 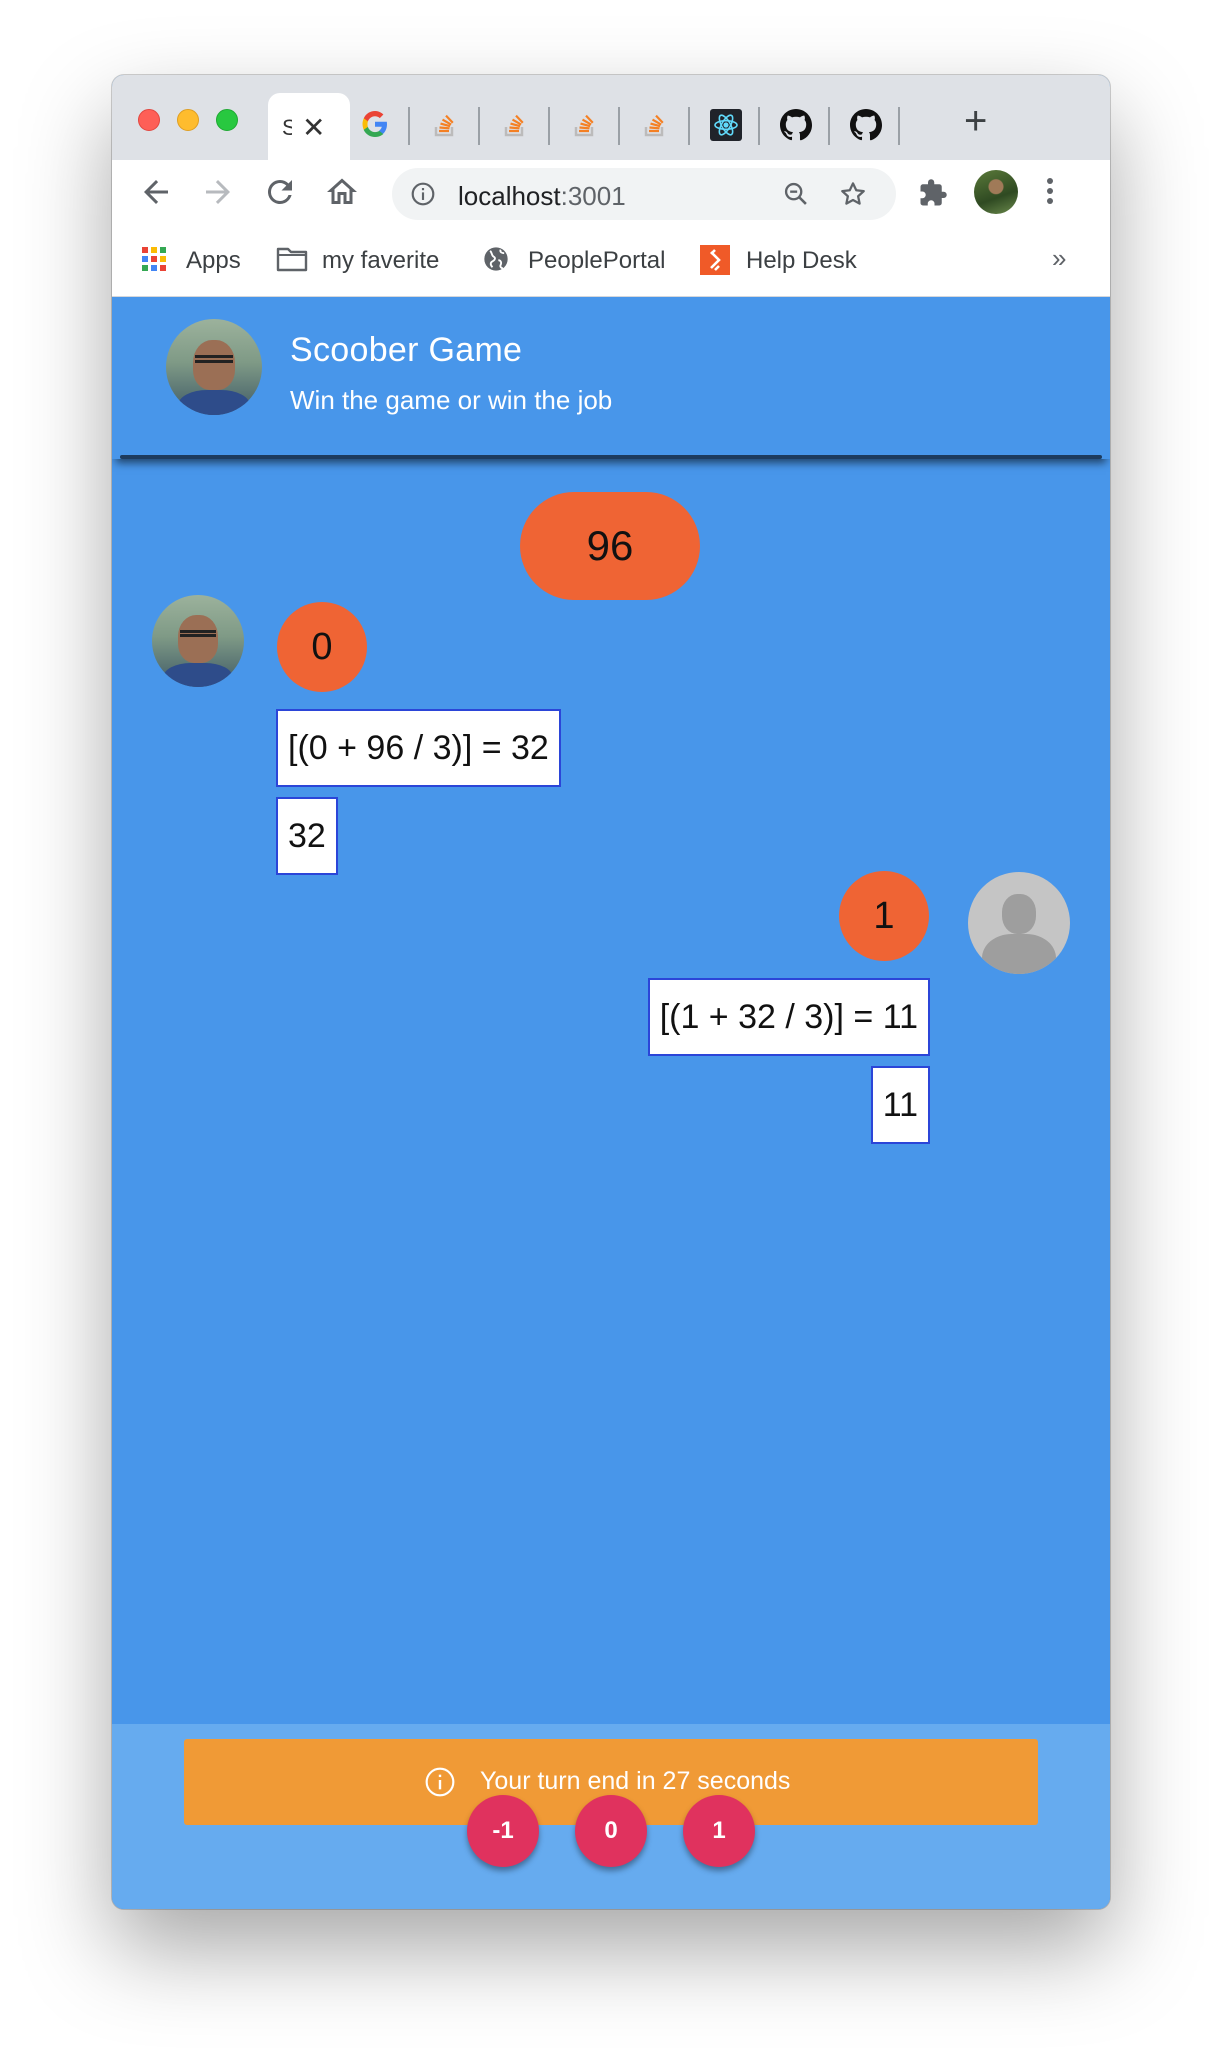 I want to click on reload-icon, so click(x=280, y=192).